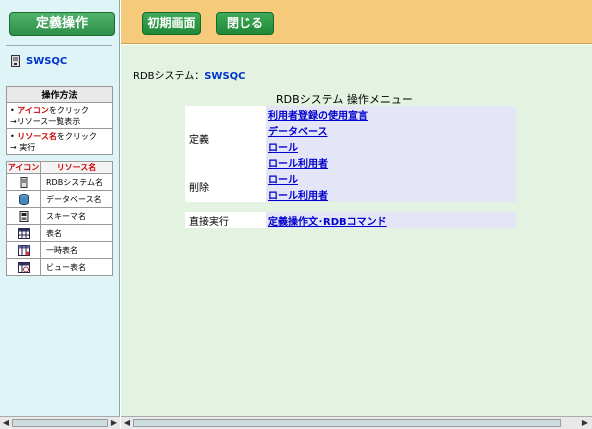 This screenshot has width=592, height=429. Describe the element at coordinates (46, 61) in the screenshot. I see `rdb-system-link: SWSQC` at that location.